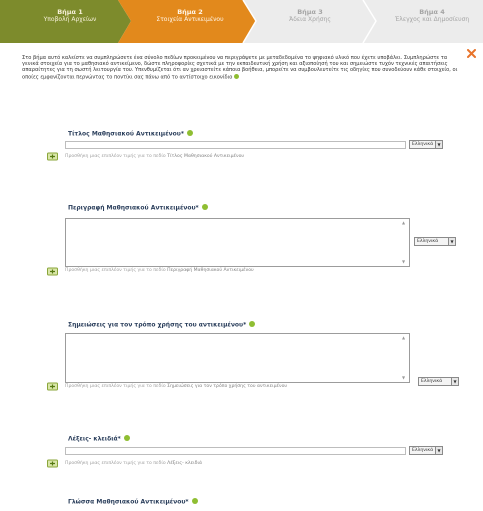 The width and height of the screenshot is (483, 511). What do you see at coordinates (190, 12) in the screenshot?
I see `step-2-number: Βήμα 2` at bounding box center [190, 12].